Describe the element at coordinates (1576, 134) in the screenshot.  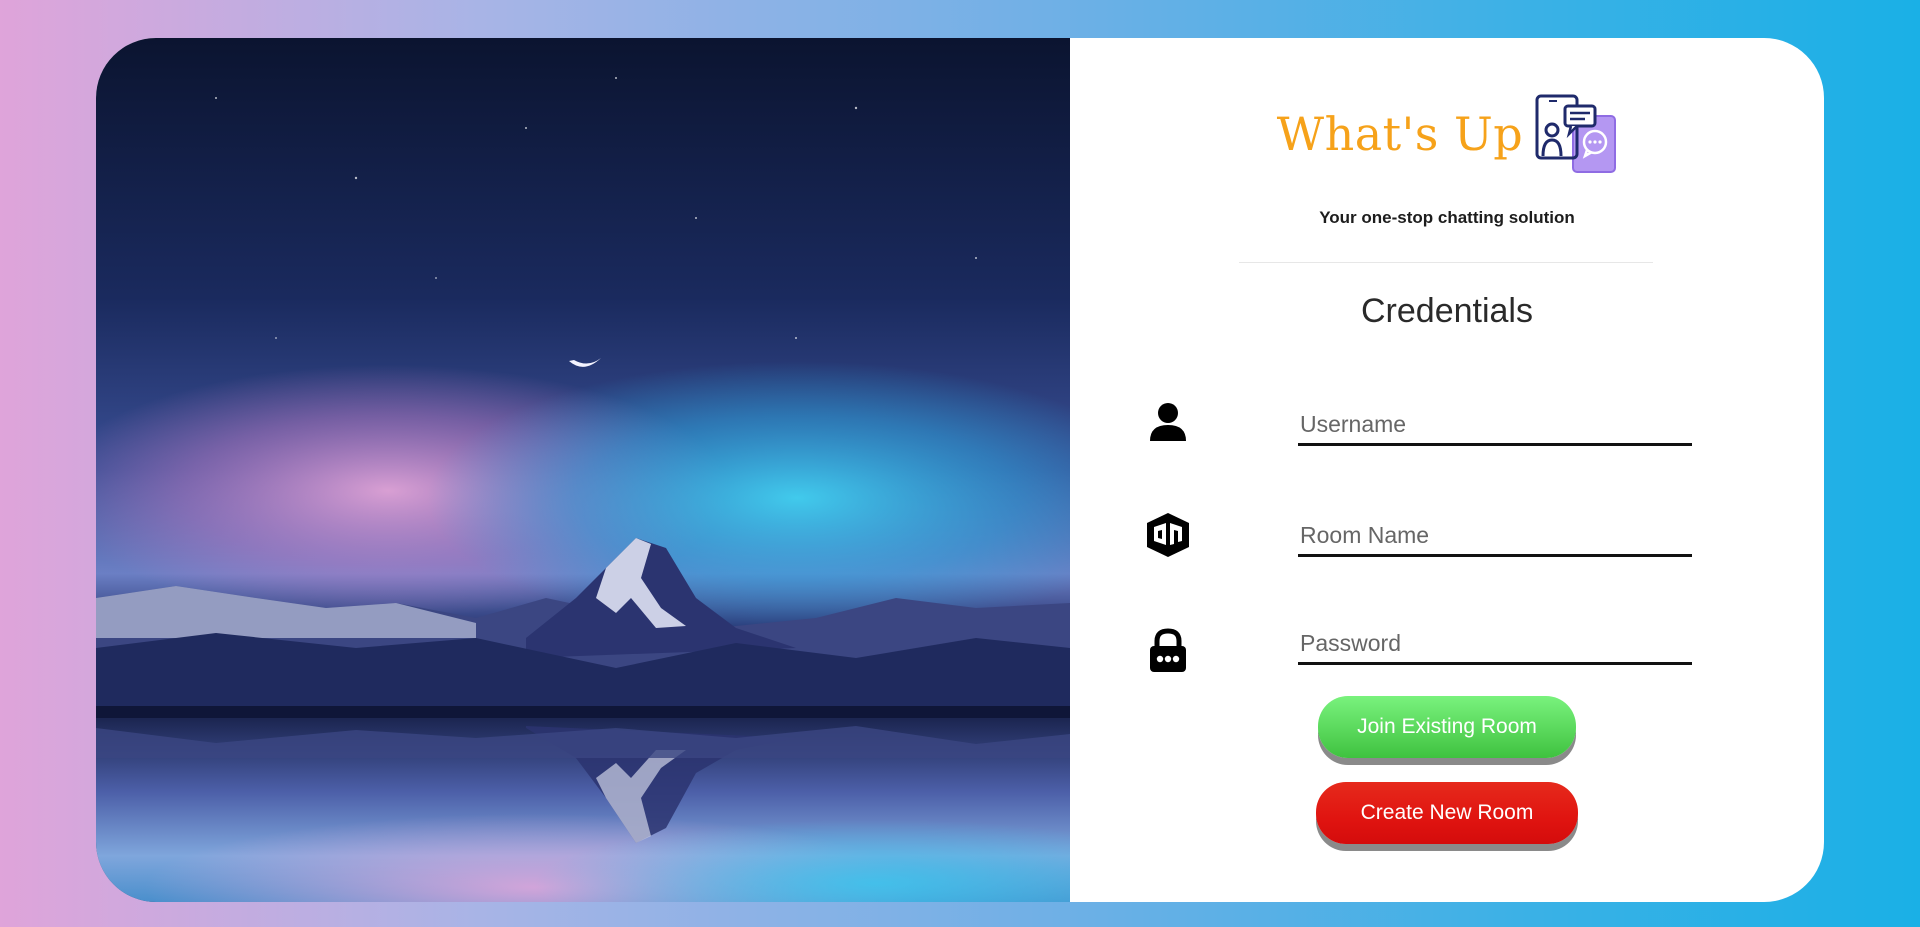
I see `chat-devices-icon` at that location.